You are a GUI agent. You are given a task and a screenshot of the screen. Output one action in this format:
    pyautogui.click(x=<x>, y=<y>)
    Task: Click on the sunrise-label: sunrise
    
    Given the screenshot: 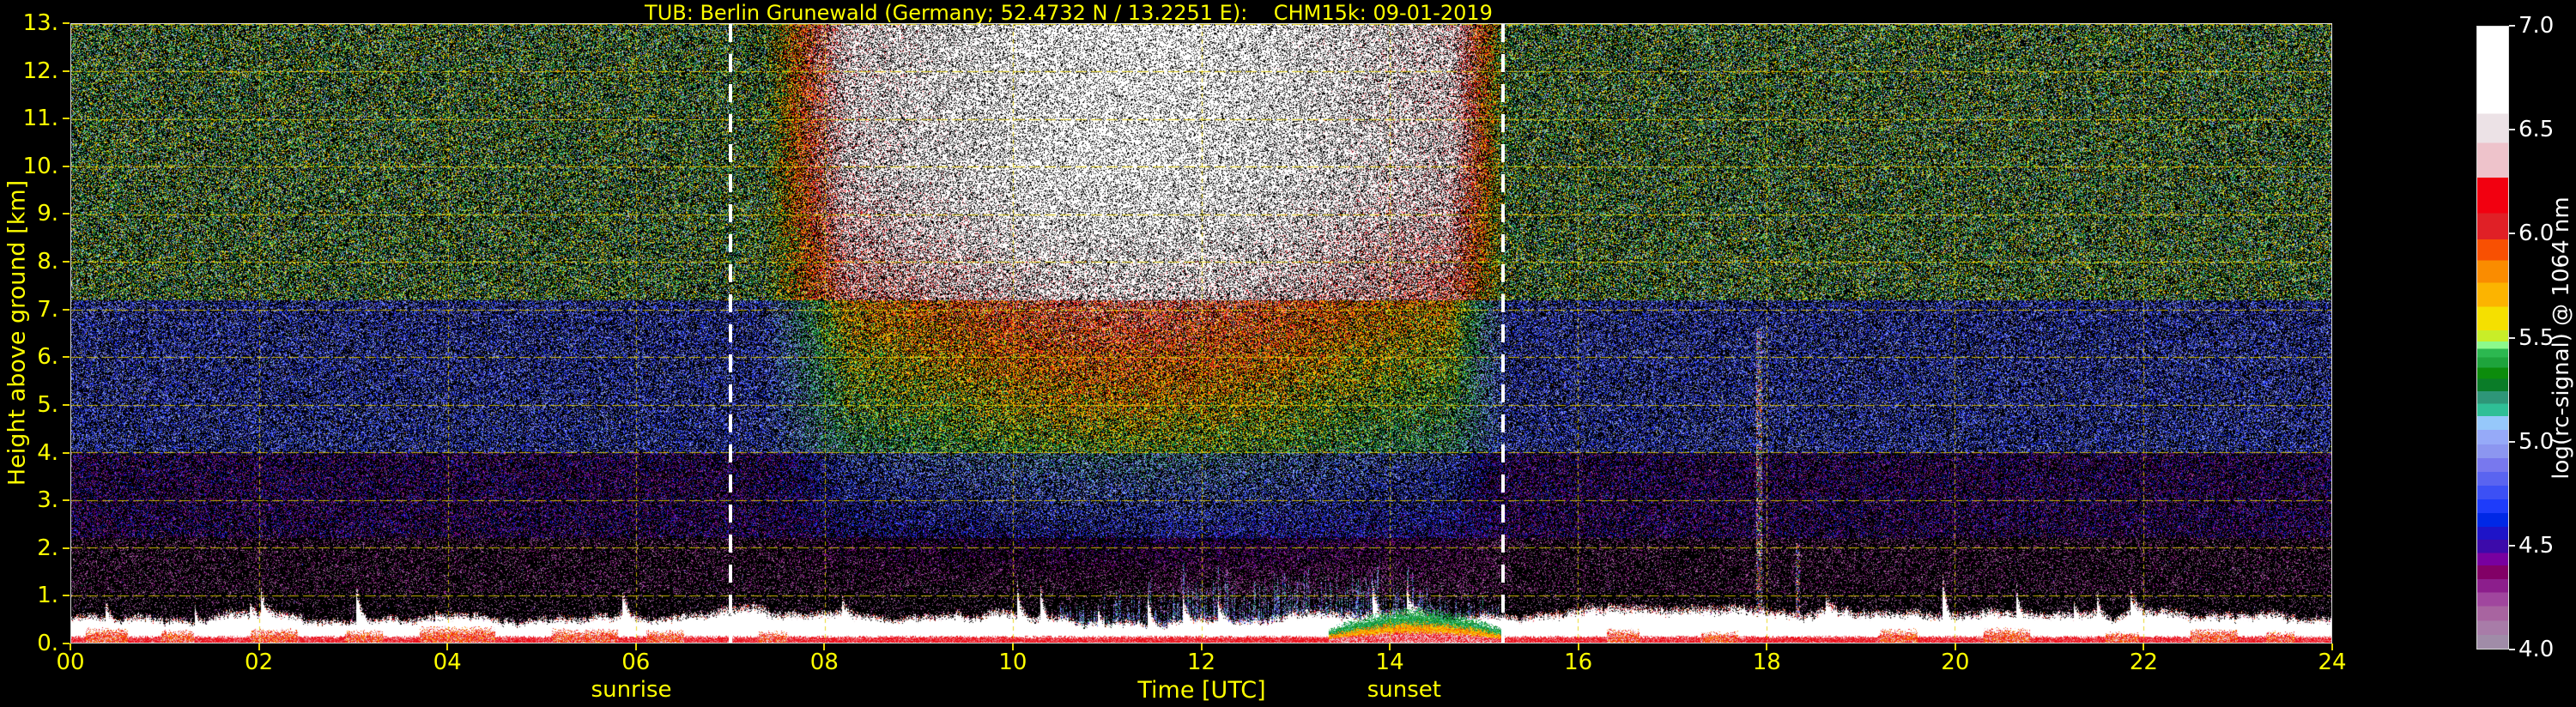 What is the action you would take?
    pyautogui.click(x=631, y=690)
    